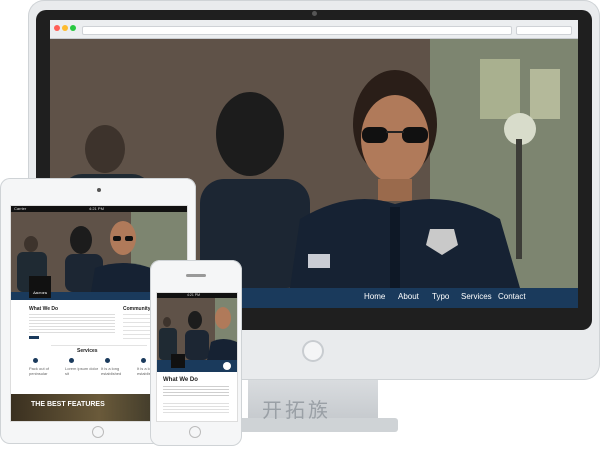 The image size is (600, 450). Describe the element at coordinates (227, 366) in the screenshot. I see `phone-menu-icon` at that location.